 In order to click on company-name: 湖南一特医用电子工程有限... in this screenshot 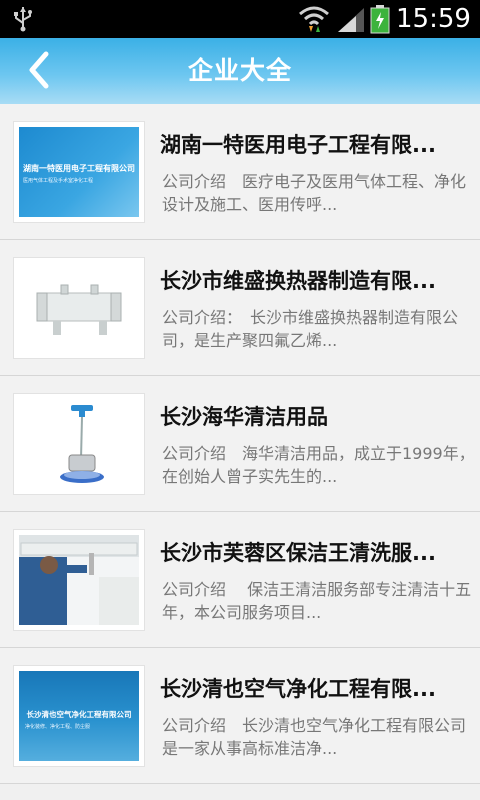, I will do `click(298, 145)`.